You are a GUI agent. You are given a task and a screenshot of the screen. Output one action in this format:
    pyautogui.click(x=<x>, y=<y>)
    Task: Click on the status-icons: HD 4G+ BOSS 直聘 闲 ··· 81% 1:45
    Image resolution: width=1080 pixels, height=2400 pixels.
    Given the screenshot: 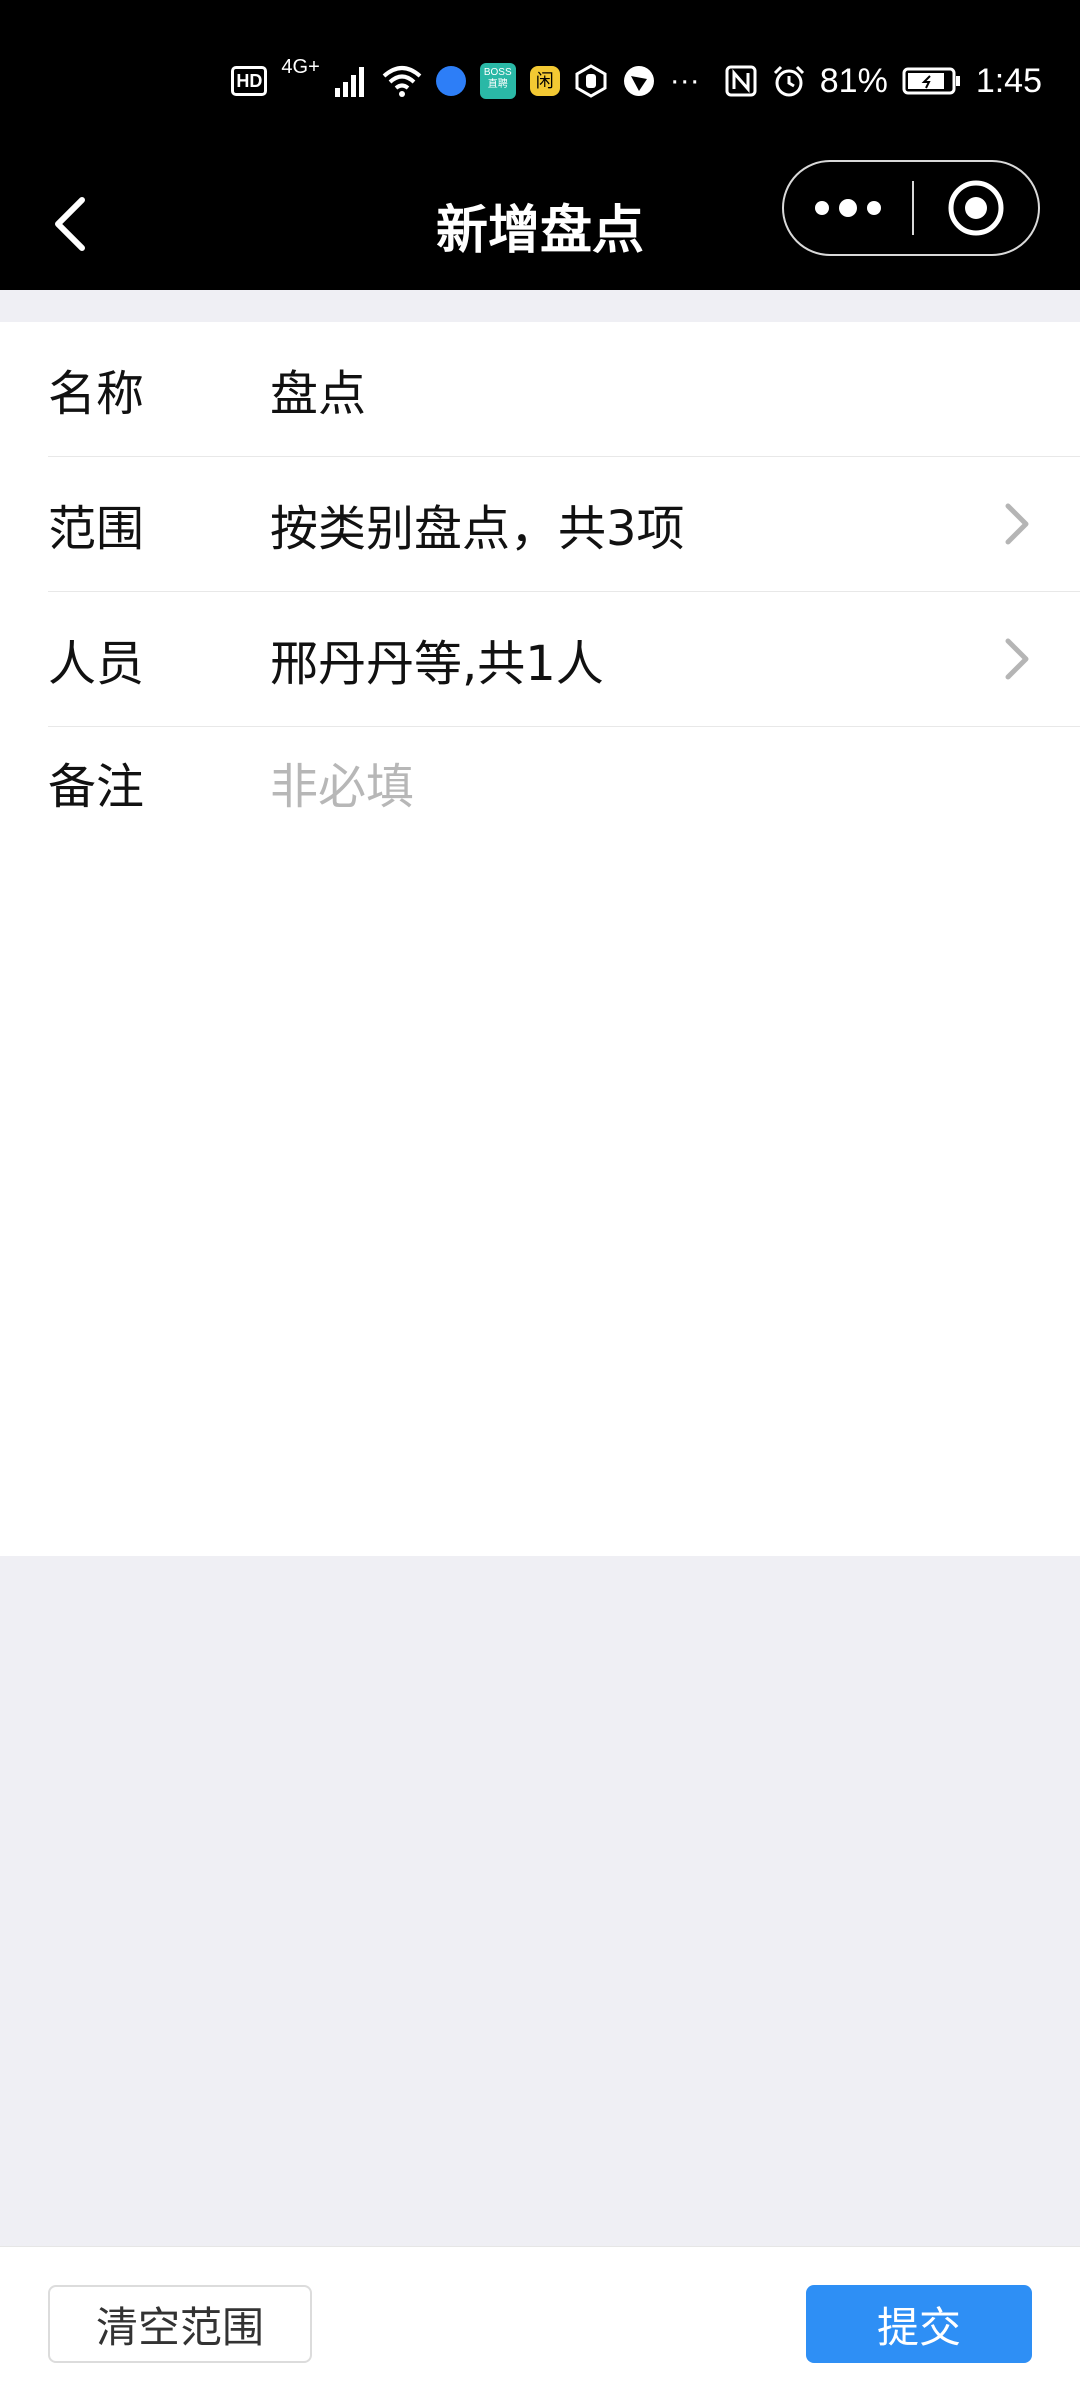 What is the action you would take?
    pyautogui.click(x=636, y=81)
    